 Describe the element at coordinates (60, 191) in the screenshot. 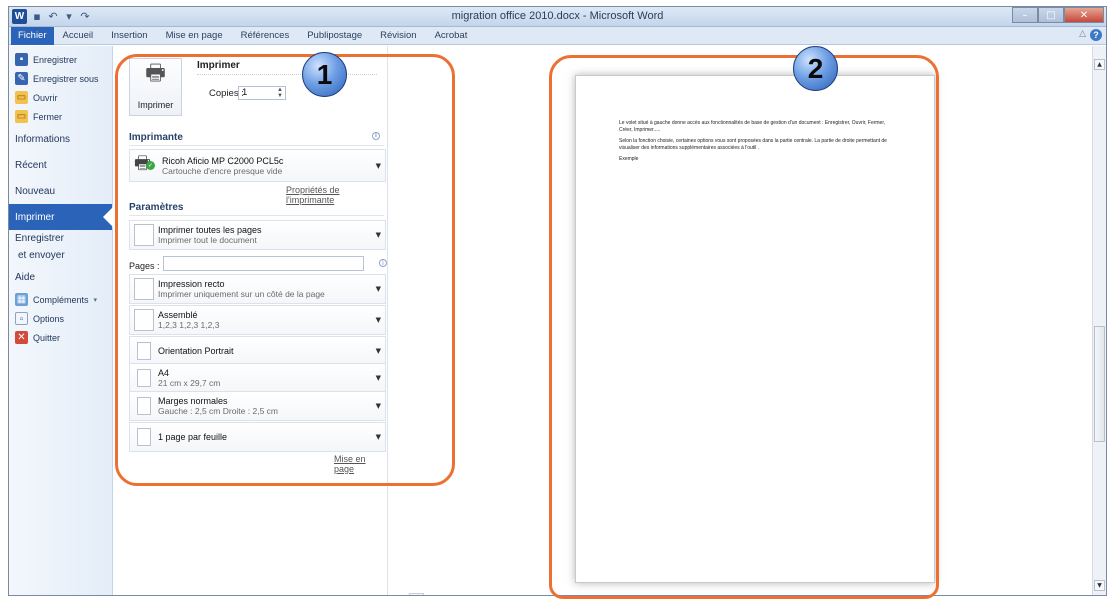

I see `nav-new: Nouveau` at that location.